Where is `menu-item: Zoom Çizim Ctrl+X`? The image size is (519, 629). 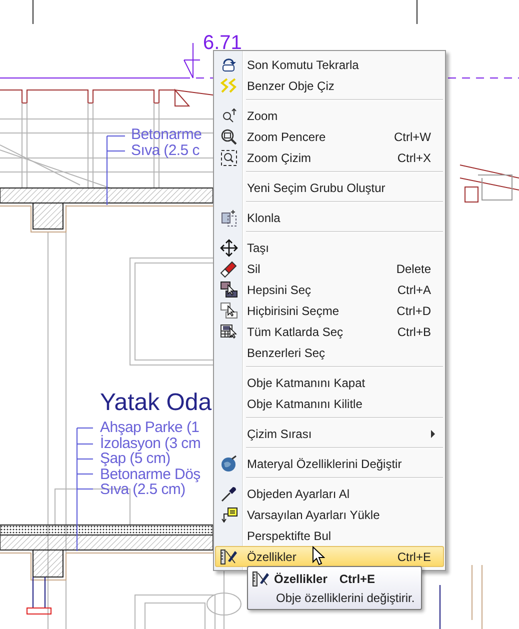
menu-item: Zoom Çizim Ctrl+X is located at coordinates (329, 157).